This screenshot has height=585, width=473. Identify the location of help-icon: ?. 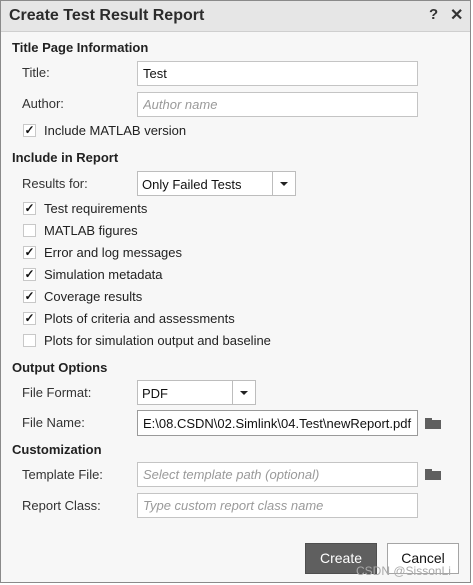
(433, 14).